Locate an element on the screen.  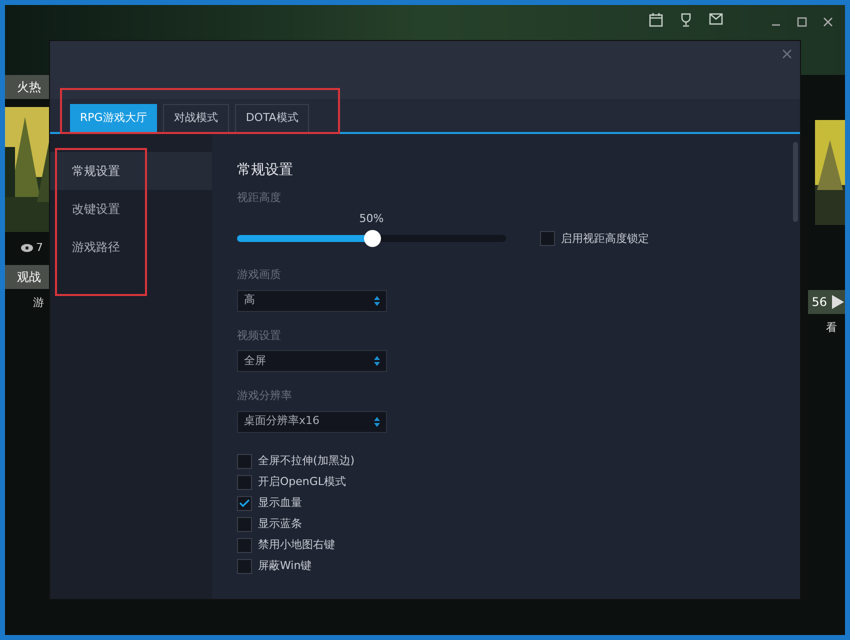
maximize-icon is located at coordinates (802, 22).